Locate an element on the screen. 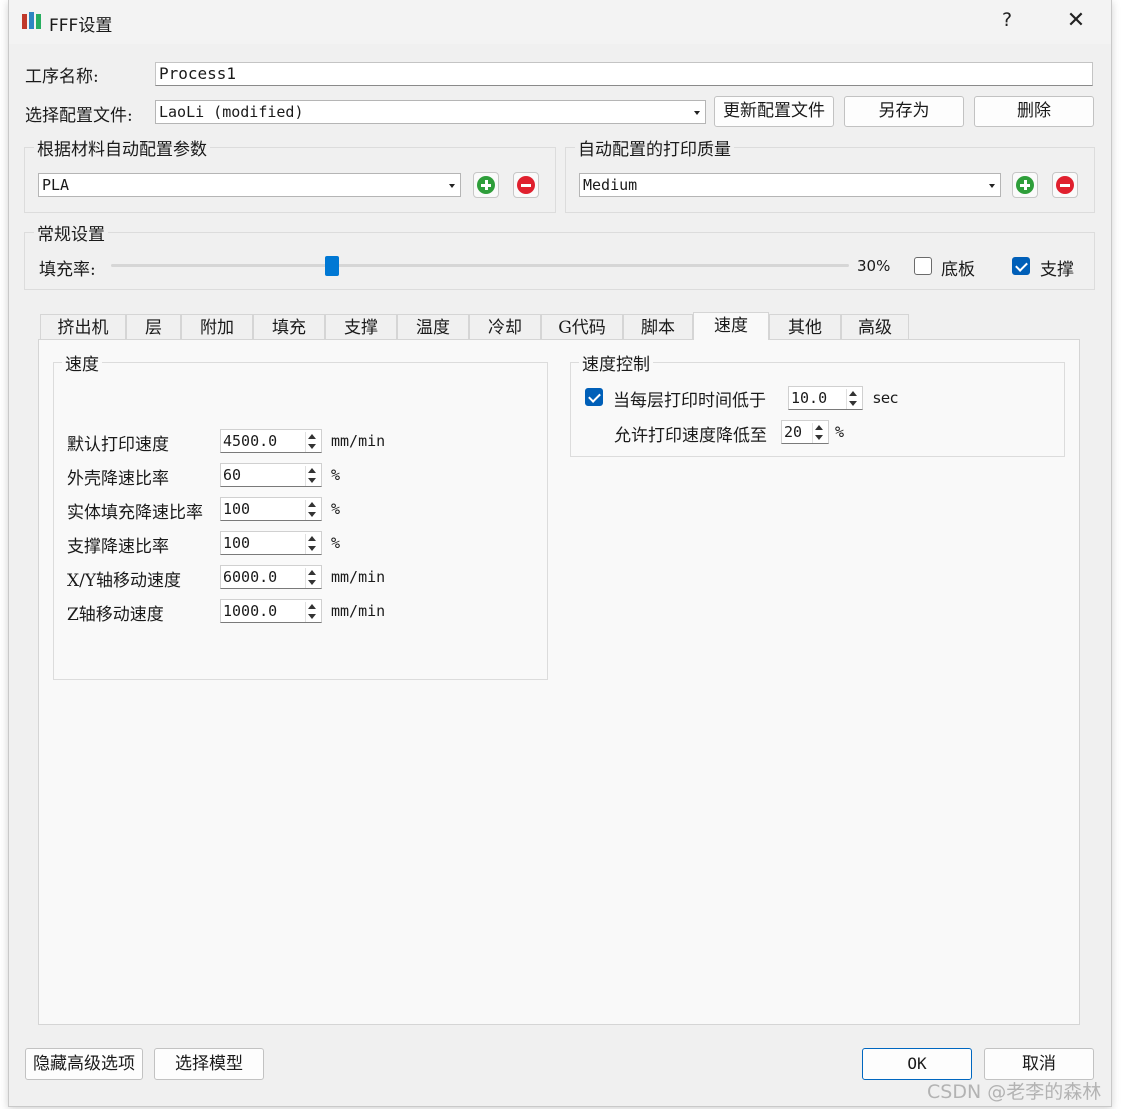  tab-other: 其他 is located at coordinates (805, 327).